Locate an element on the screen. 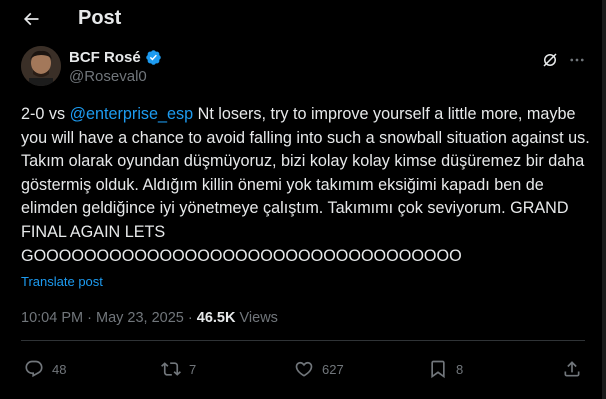 The height and width of the screenshot is (399, 606). repost-button: 7 is located at coordinates (178, 369).